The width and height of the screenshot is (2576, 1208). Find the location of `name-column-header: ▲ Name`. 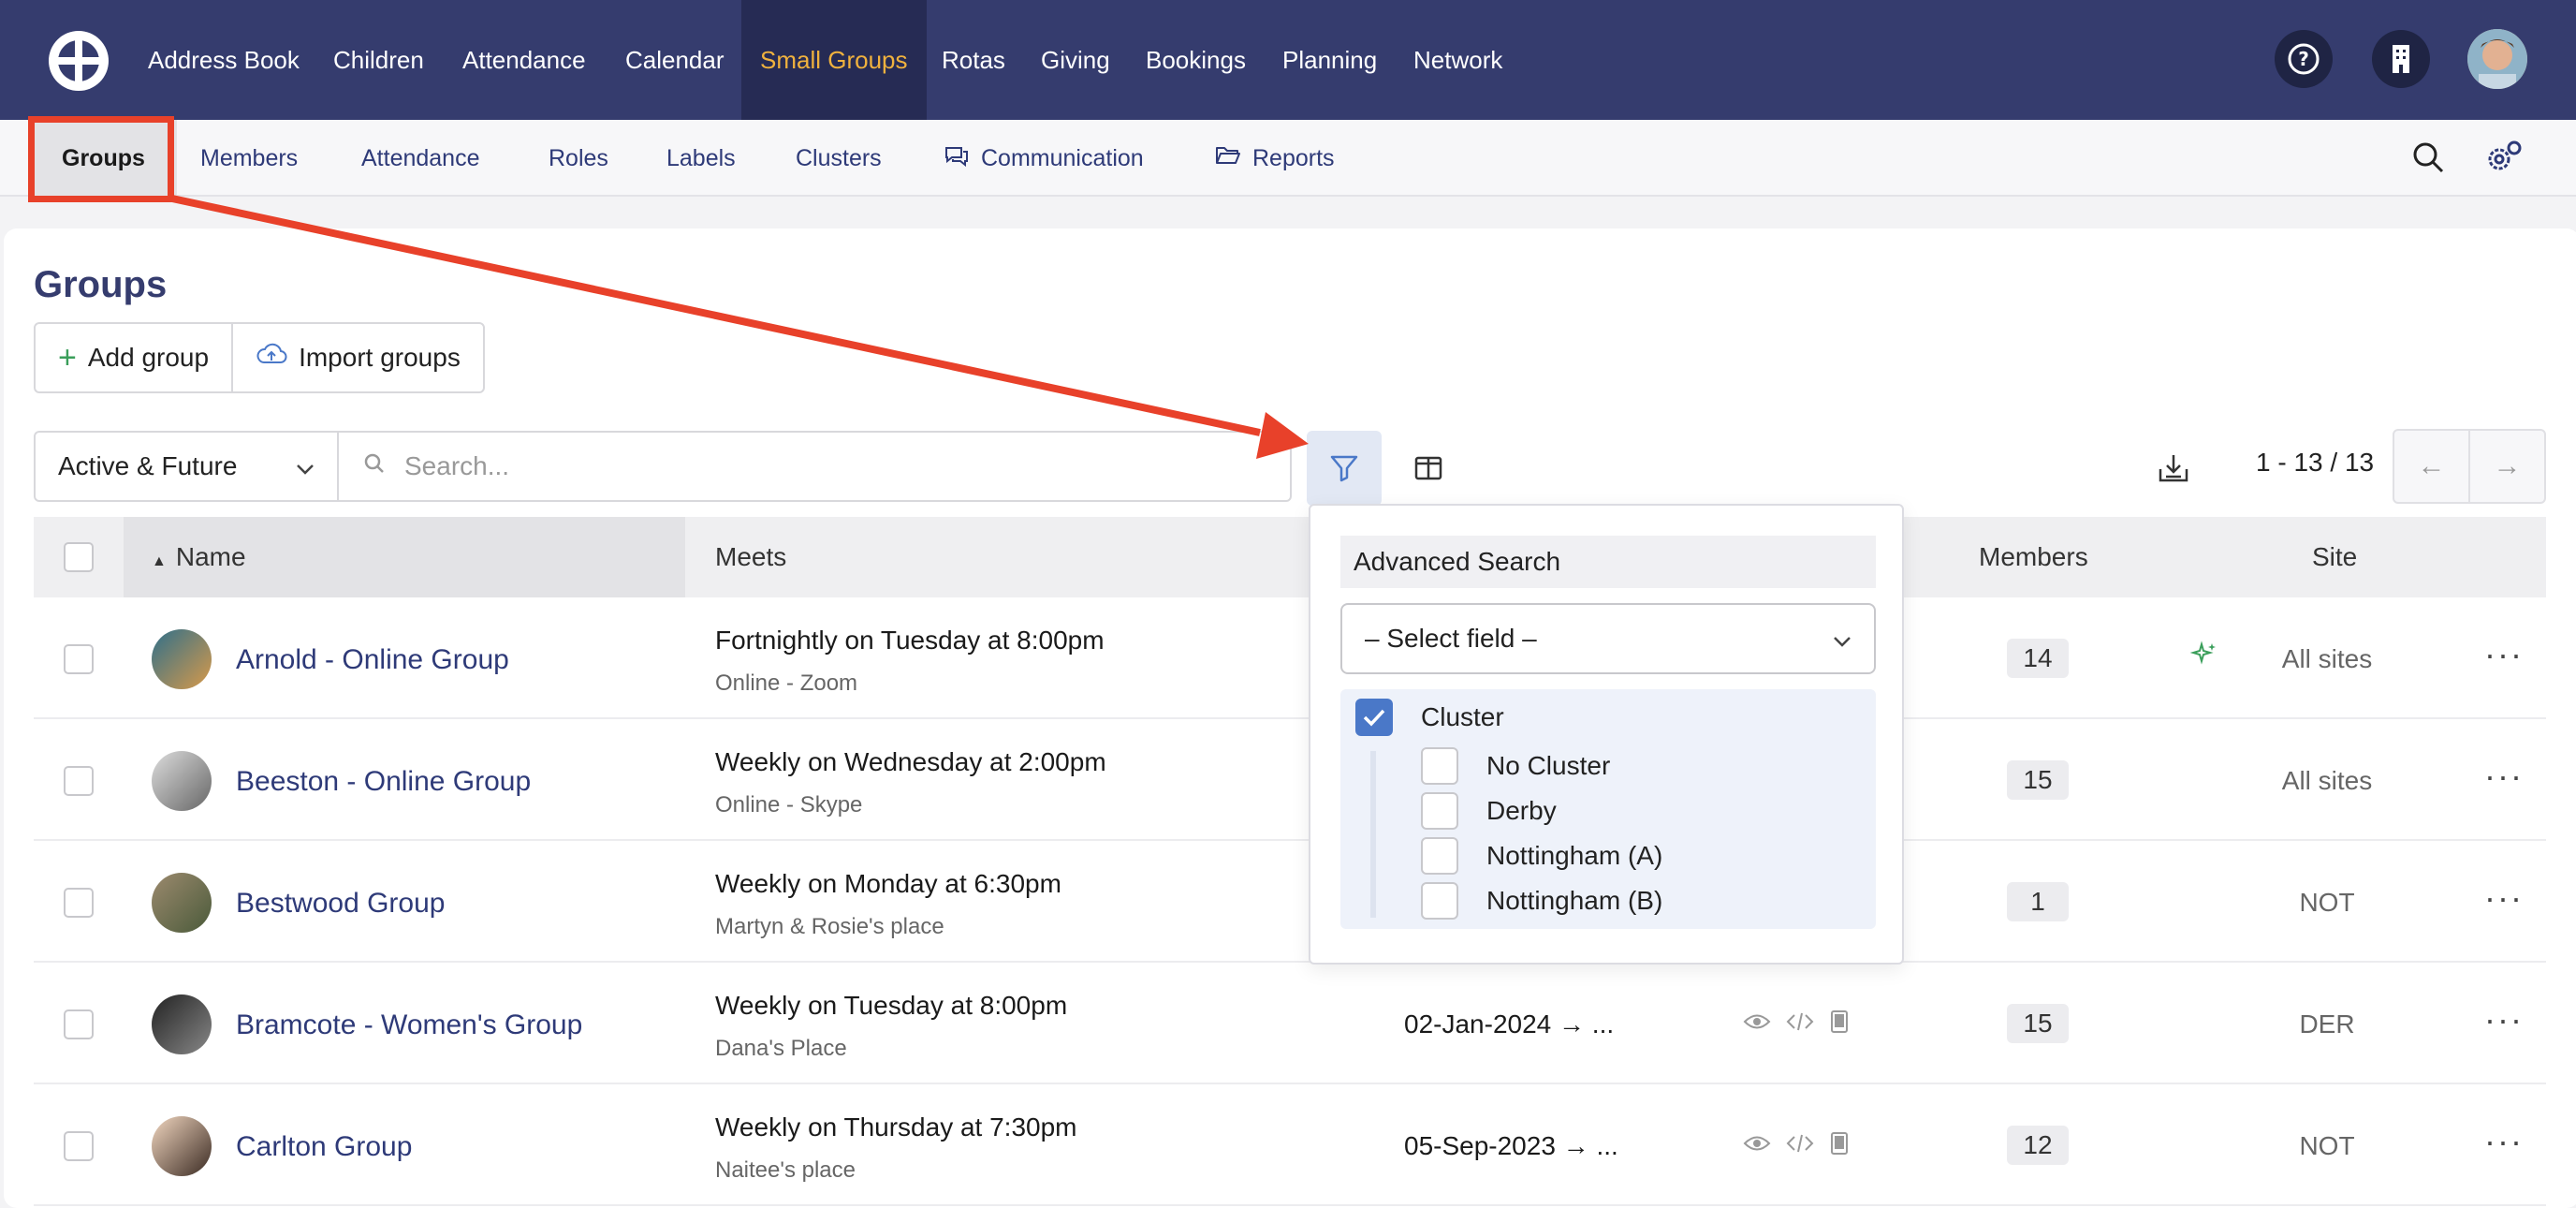

name-column-header: ▲ Name is located at coordinates (404, 557).